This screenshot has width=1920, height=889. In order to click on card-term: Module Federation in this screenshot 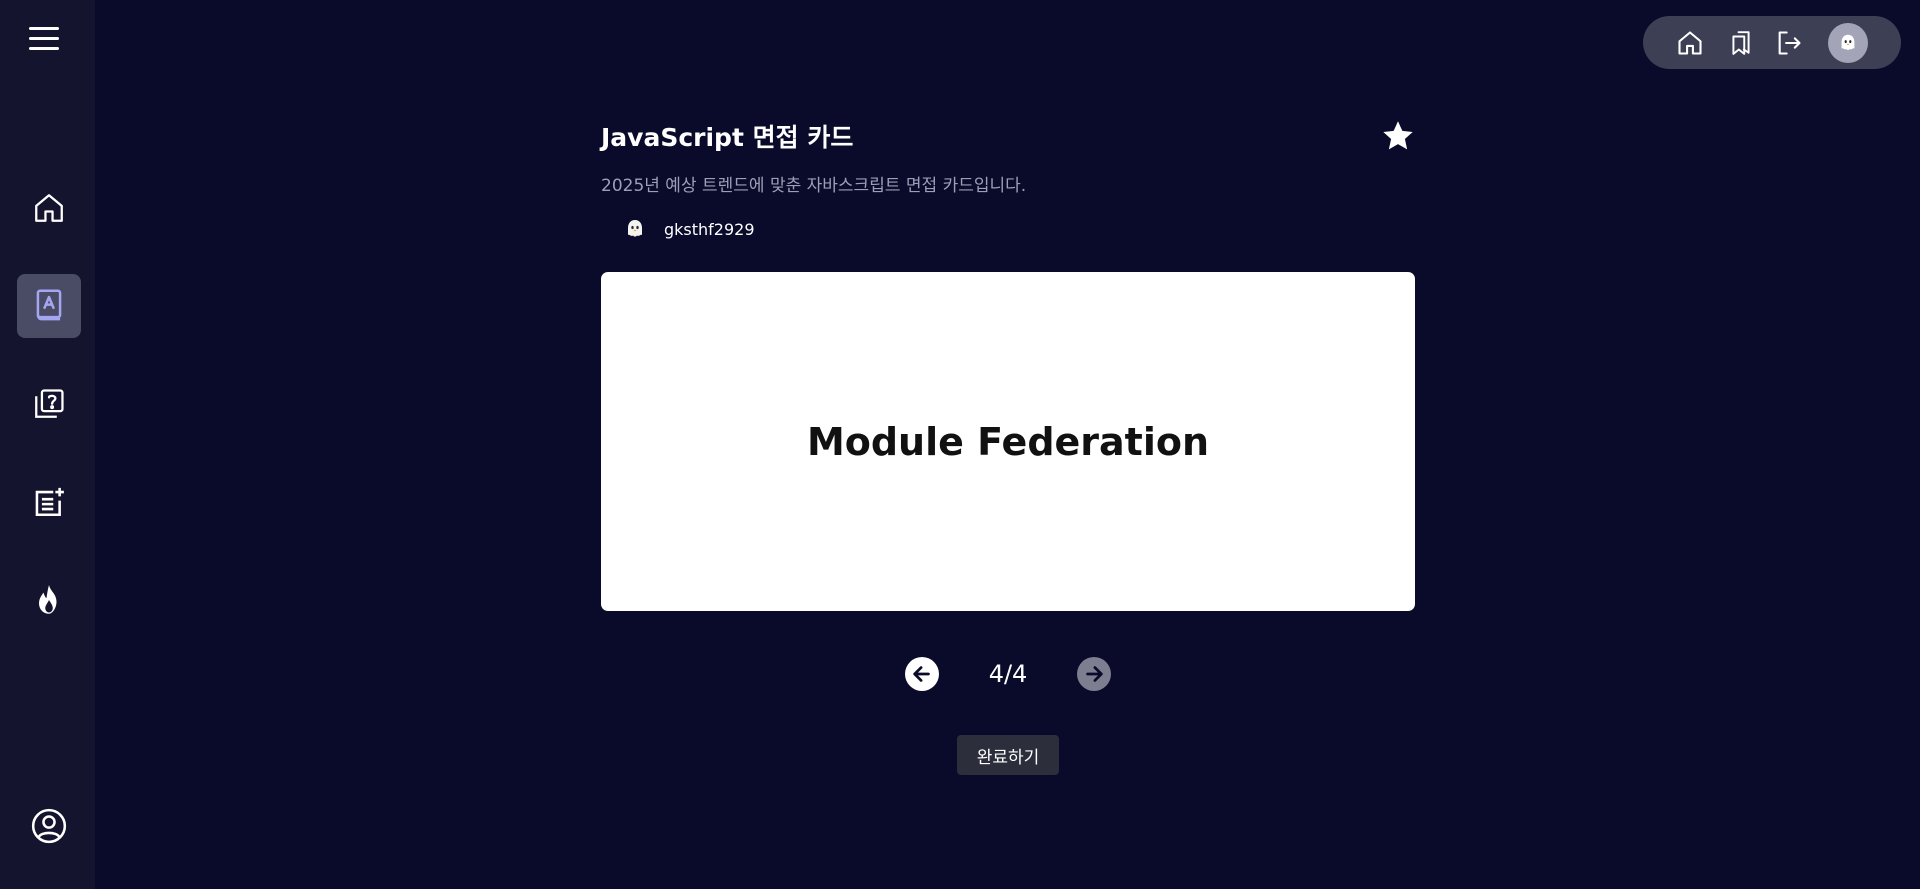, I will do `click(1008, 441)`.